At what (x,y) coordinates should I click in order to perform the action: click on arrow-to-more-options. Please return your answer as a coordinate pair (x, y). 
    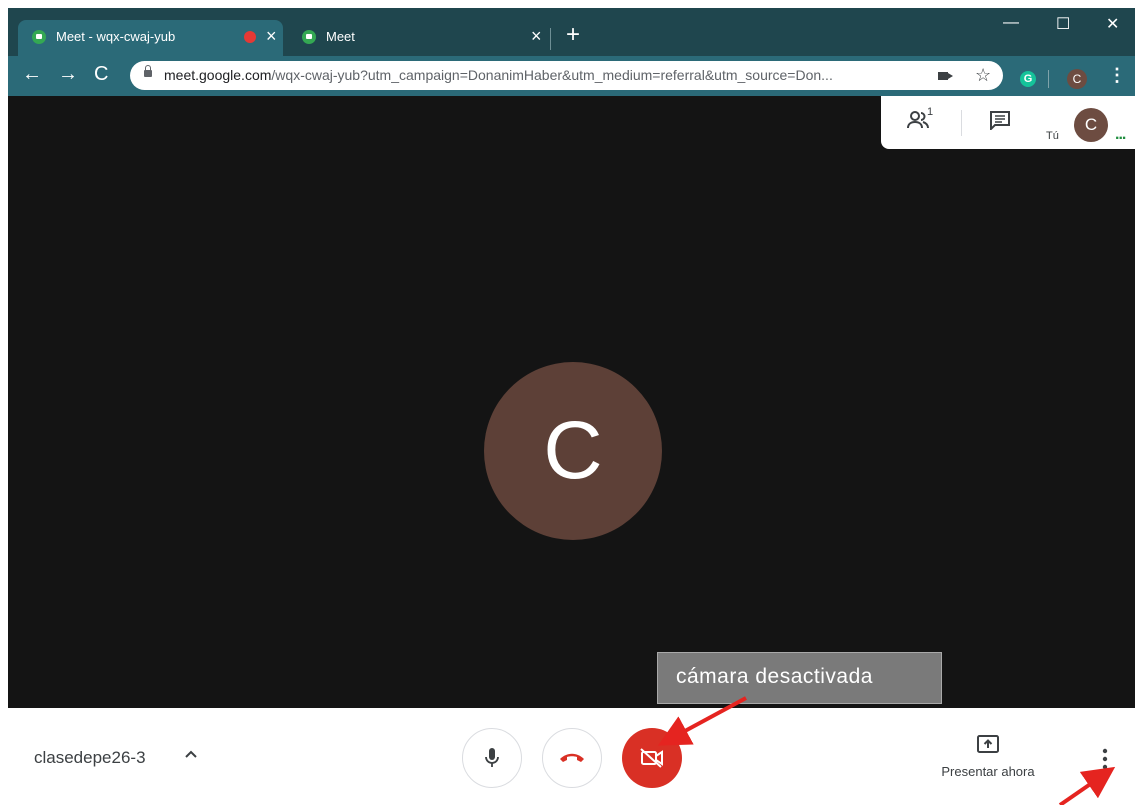
    Looking at the image, I should click on (1087, 785).